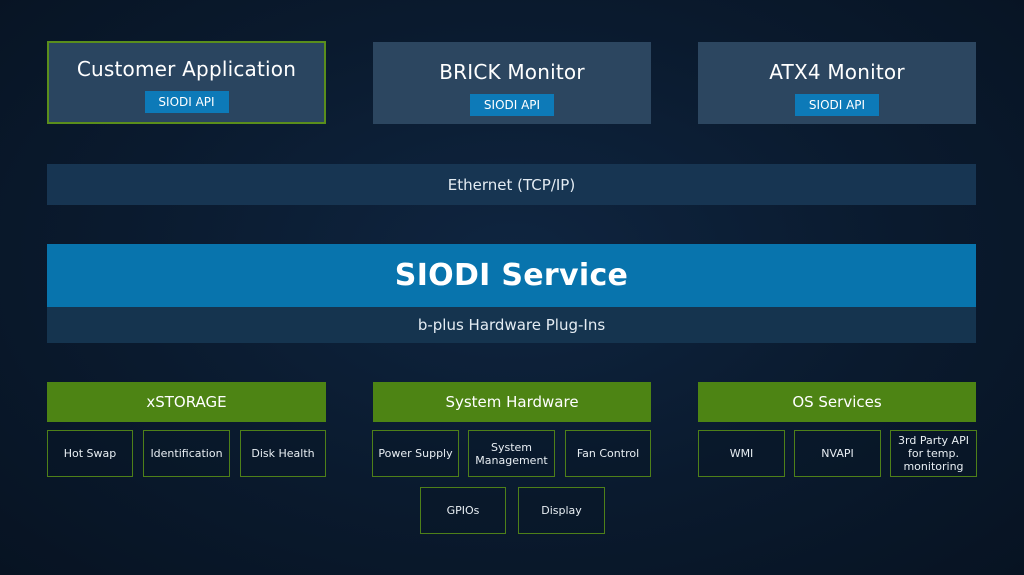 The image size is (1024, 575). Describe the element at coordinates (837, 453) in the screenshot. I see `leaf-nvapi: NVAPI` at that location.